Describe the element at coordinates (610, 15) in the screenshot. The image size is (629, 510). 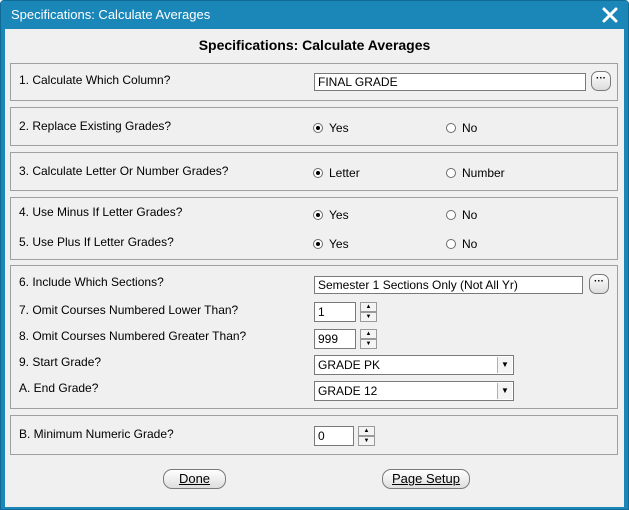
I see `close-icon` at that location.